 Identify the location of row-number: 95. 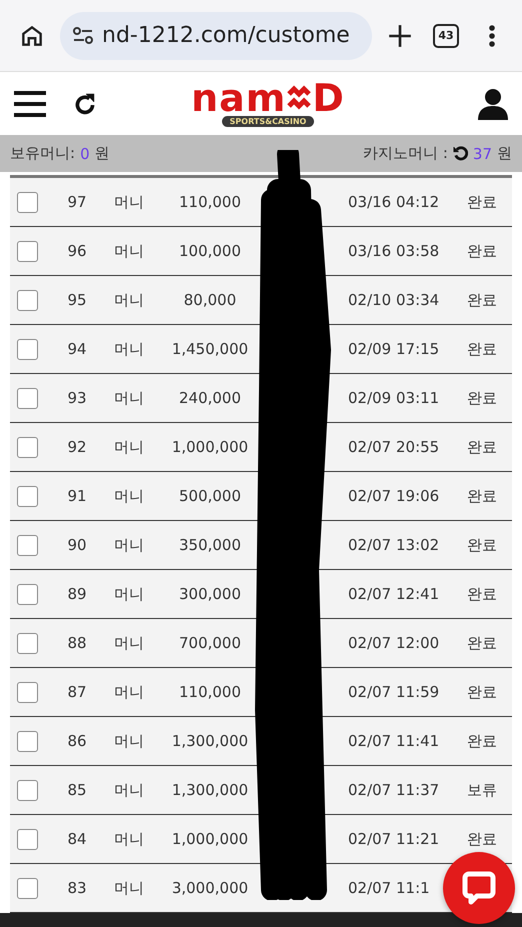
(77, 300).